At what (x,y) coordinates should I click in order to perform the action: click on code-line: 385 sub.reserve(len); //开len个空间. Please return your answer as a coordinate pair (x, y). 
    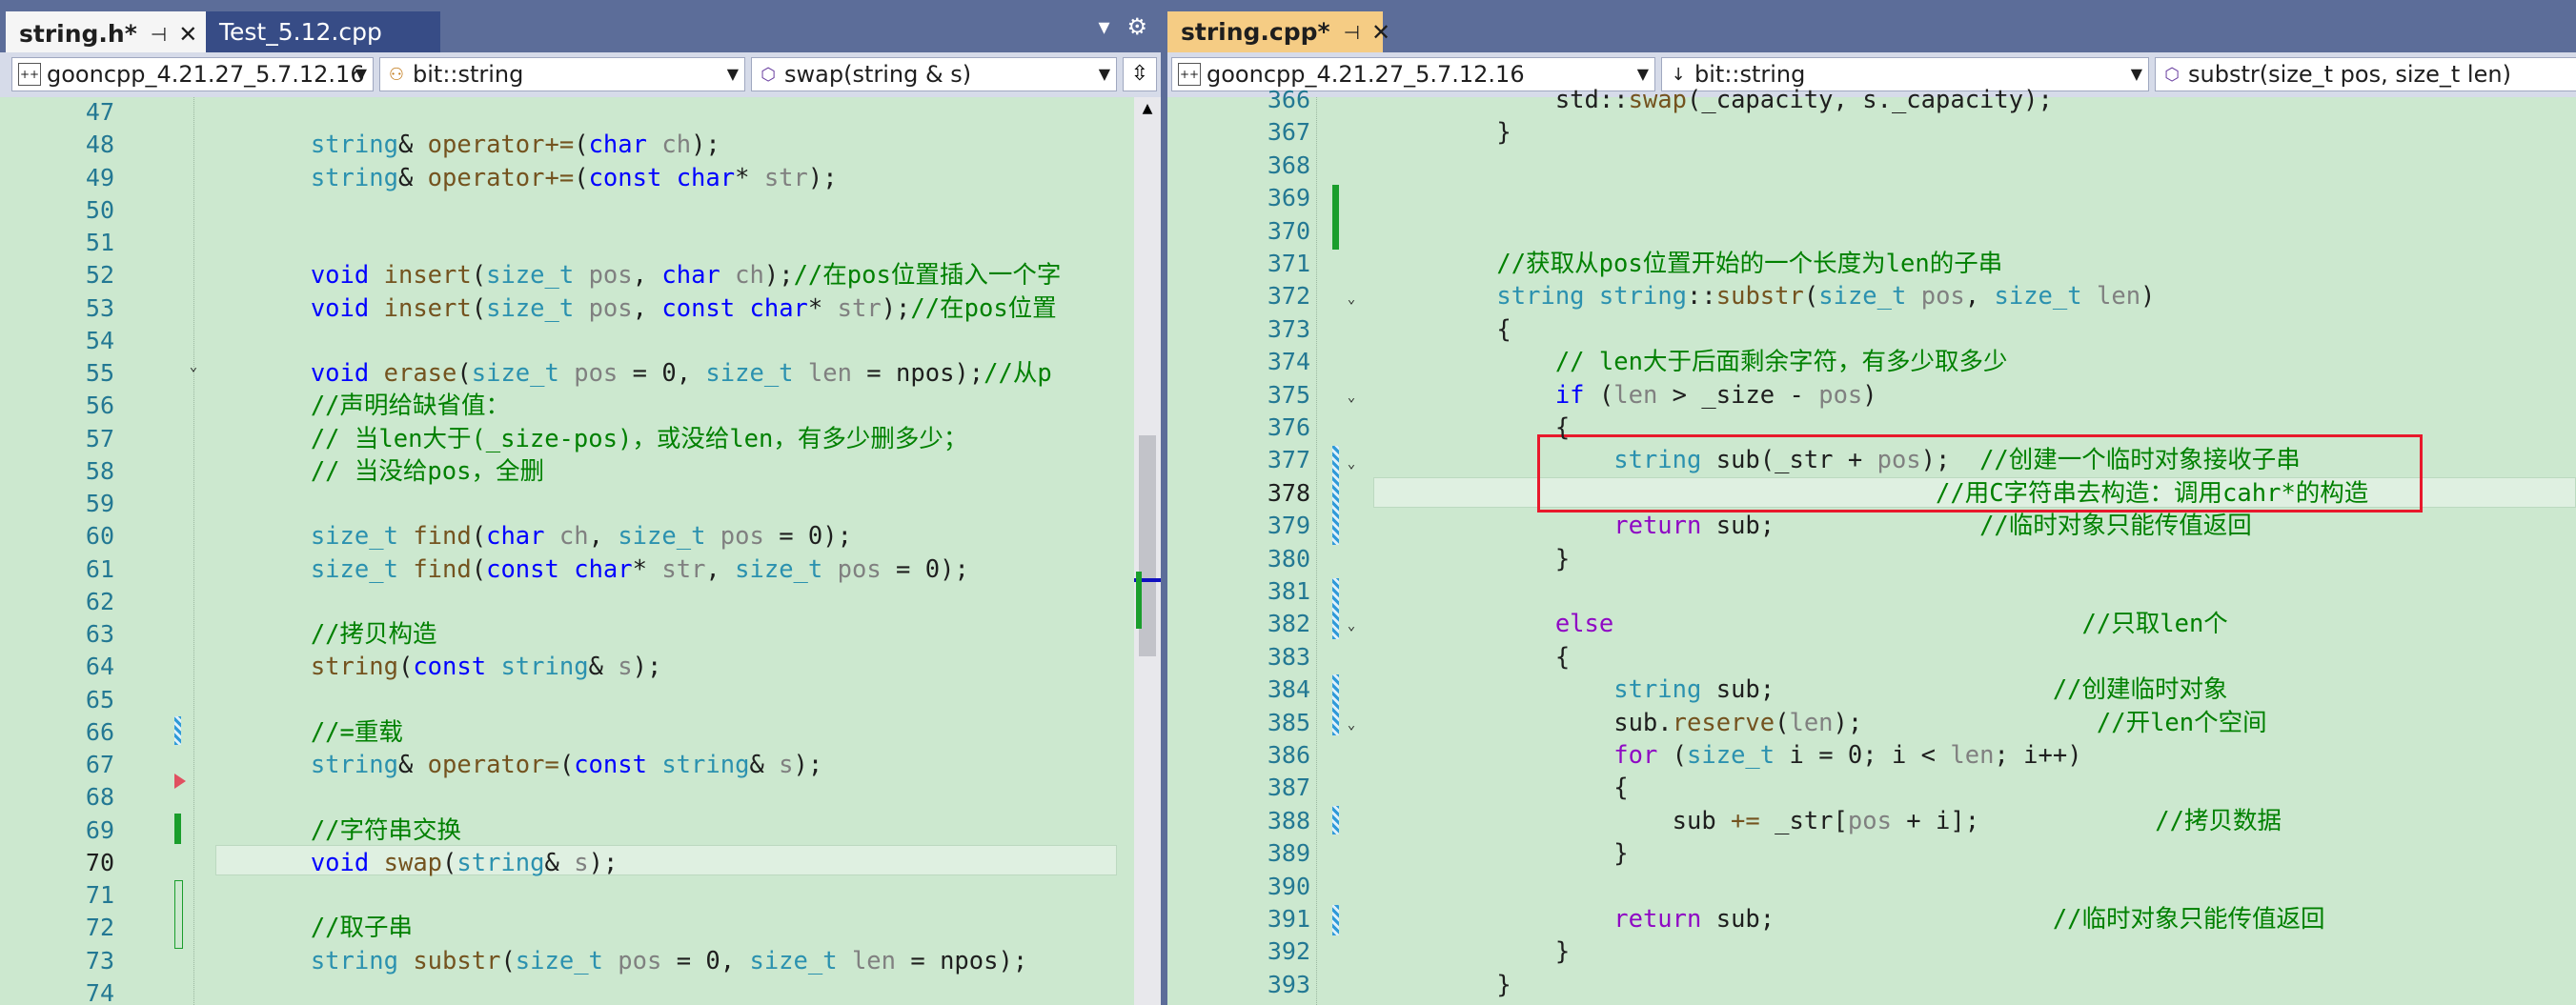
    Looking at the image, I should click on (1872, 723).